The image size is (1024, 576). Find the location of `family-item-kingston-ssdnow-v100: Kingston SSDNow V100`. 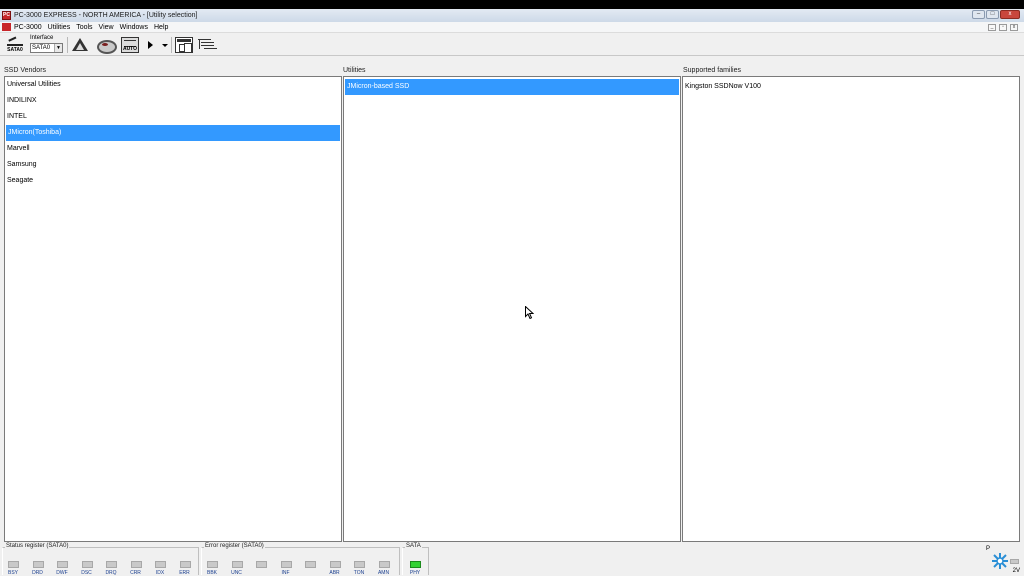

family-item-kingston-ssdnow-v100: Kingston SSDNow V100 is located at coordinates (851, 87).